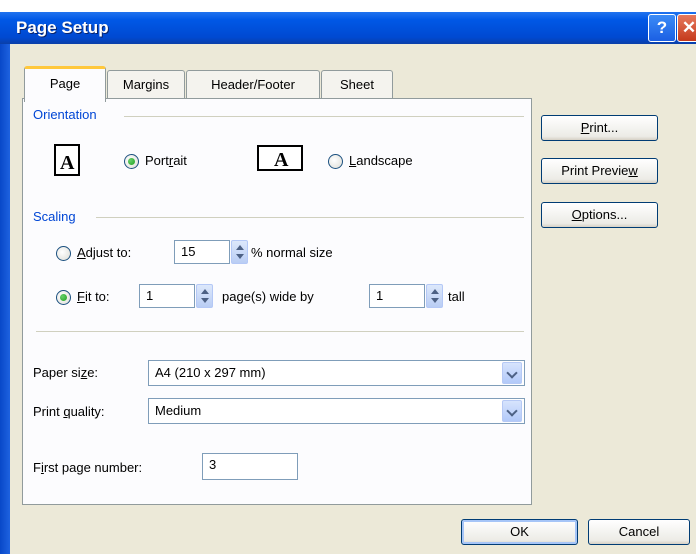 This screenshot has height=554, width=696. I want to click on tab-margins: Margins, so click(146, 84).